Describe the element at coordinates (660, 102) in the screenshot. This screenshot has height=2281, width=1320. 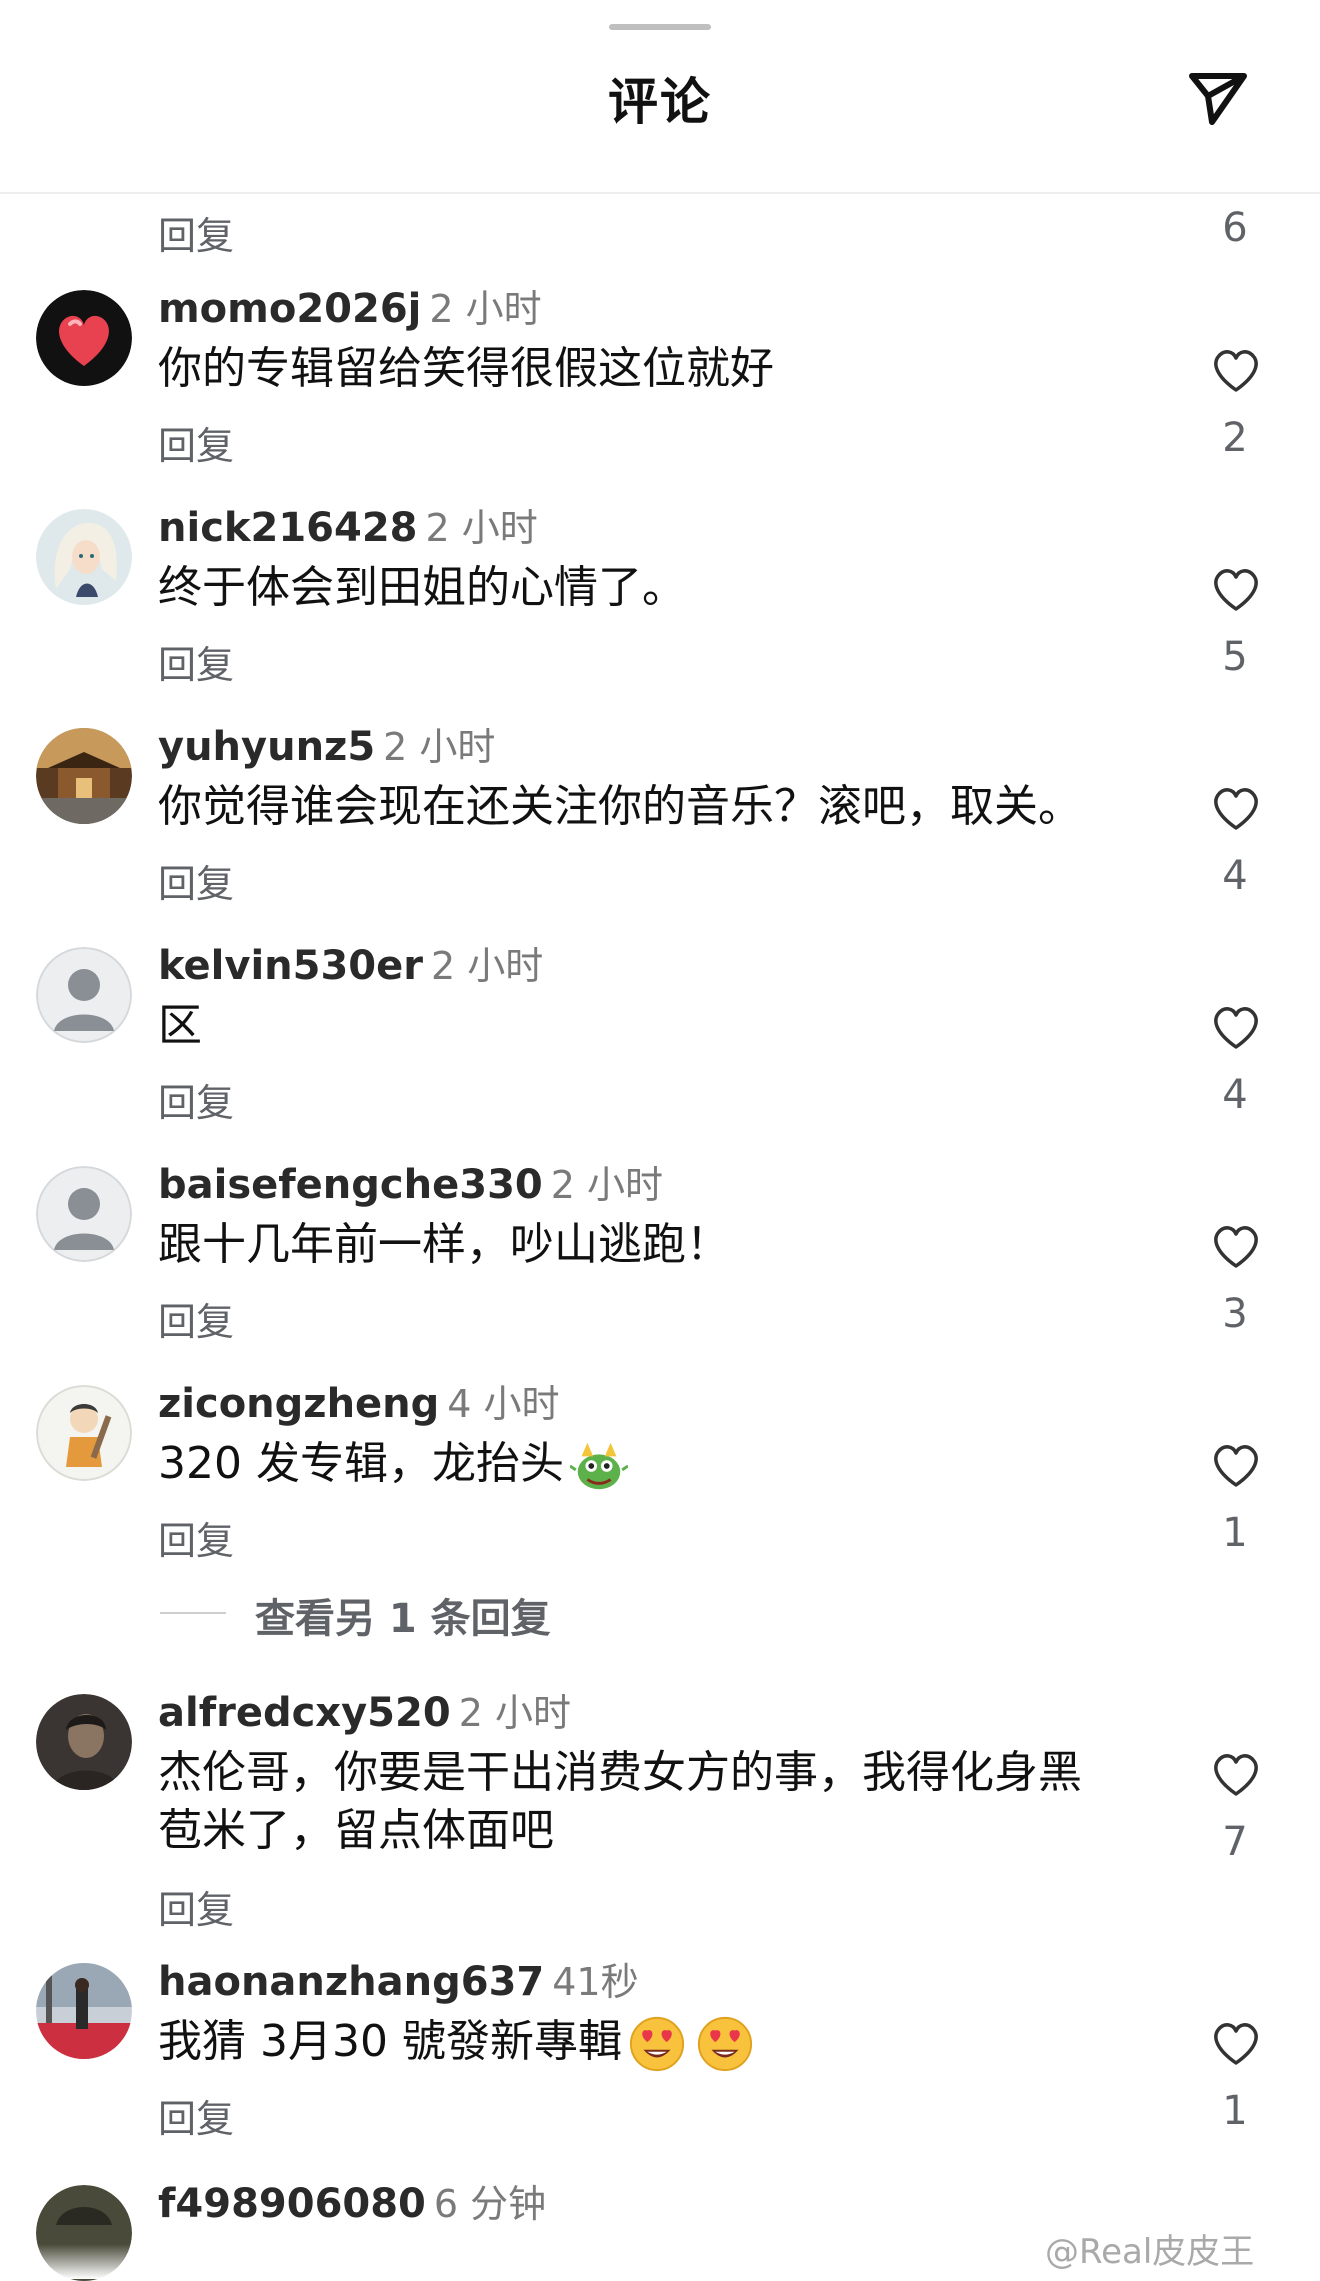
I see `page-title: 评论` at that location.